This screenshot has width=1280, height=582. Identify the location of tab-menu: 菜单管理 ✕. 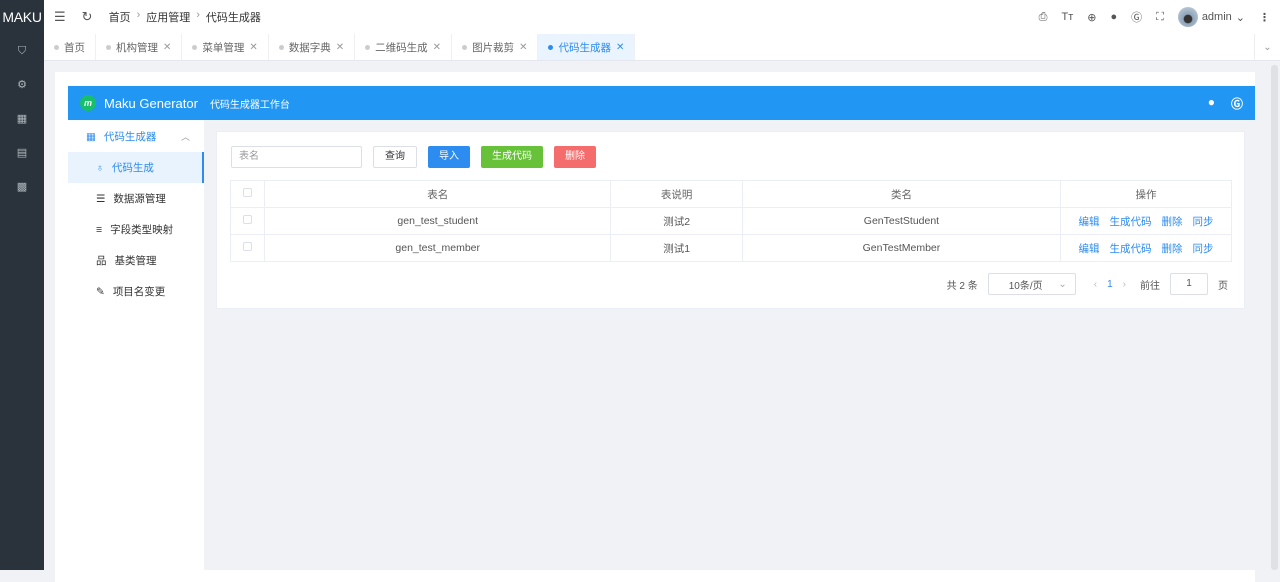
(225, 47).